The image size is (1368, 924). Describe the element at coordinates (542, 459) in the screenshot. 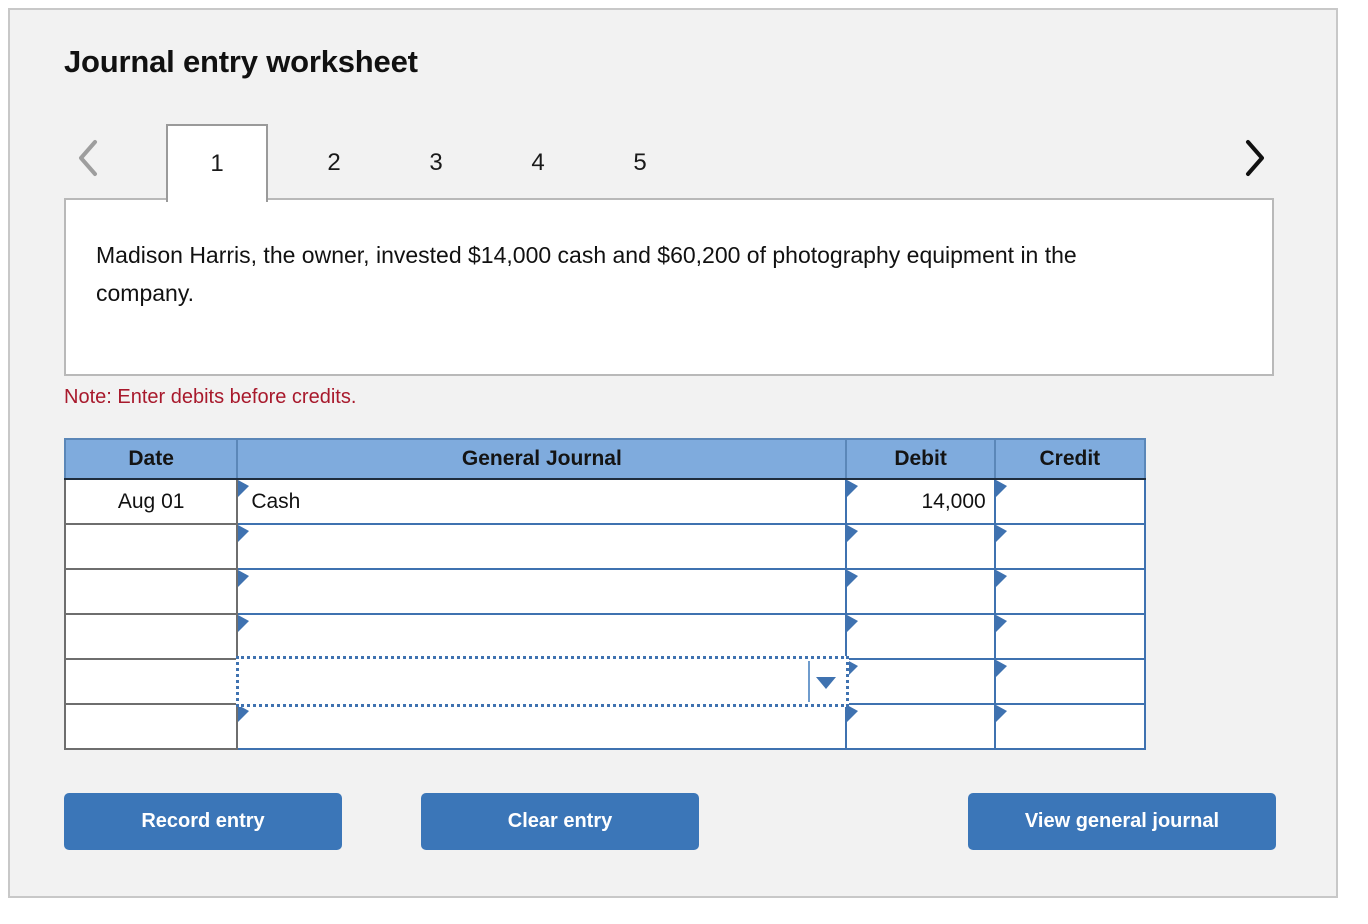

I see `column-header-general-journal: General Journal` at that location.